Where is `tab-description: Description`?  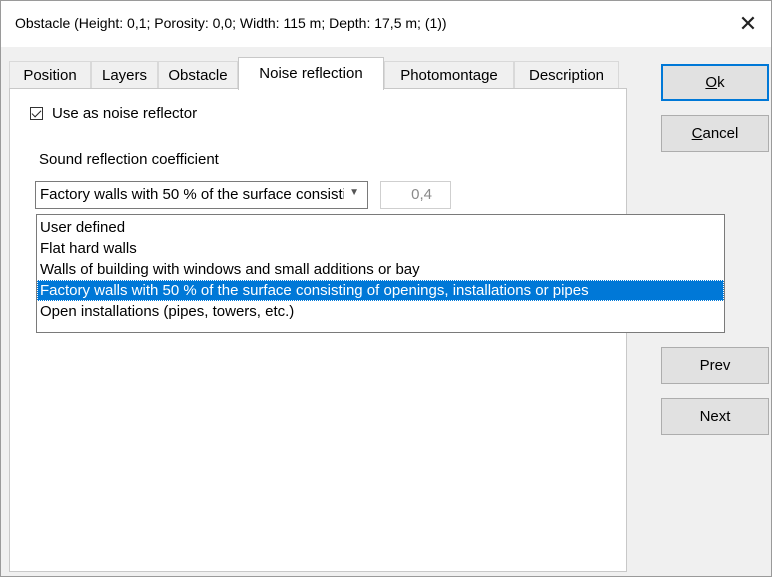 tab-description: Description is located at coordinates (566, 74).